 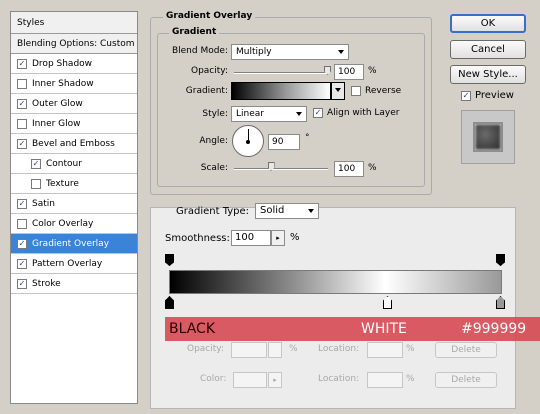 I want to click on degree-symbol: °, so click(x=307, y=138).